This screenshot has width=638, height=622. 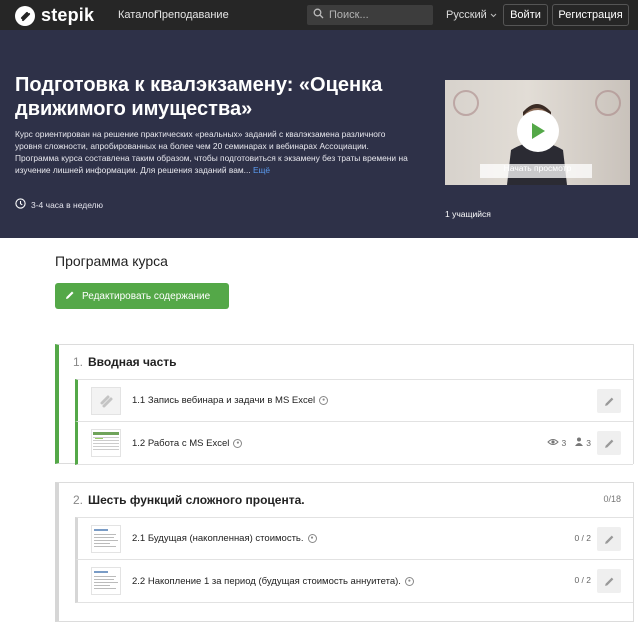 I want to click on play-button, so click(x=538, y=131).